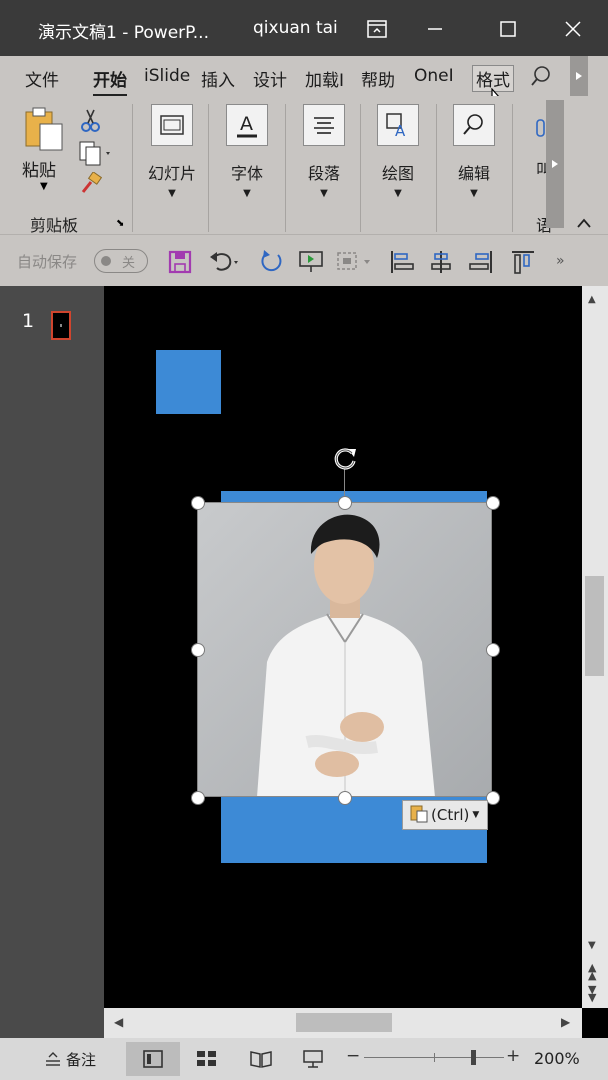 Image resolution: width=608 pixels, height=1080 pixels. I want to click on vertical-scrollbar: ▲ ▼ ▲ ▲ ▼ ▼, so click(595, 647).